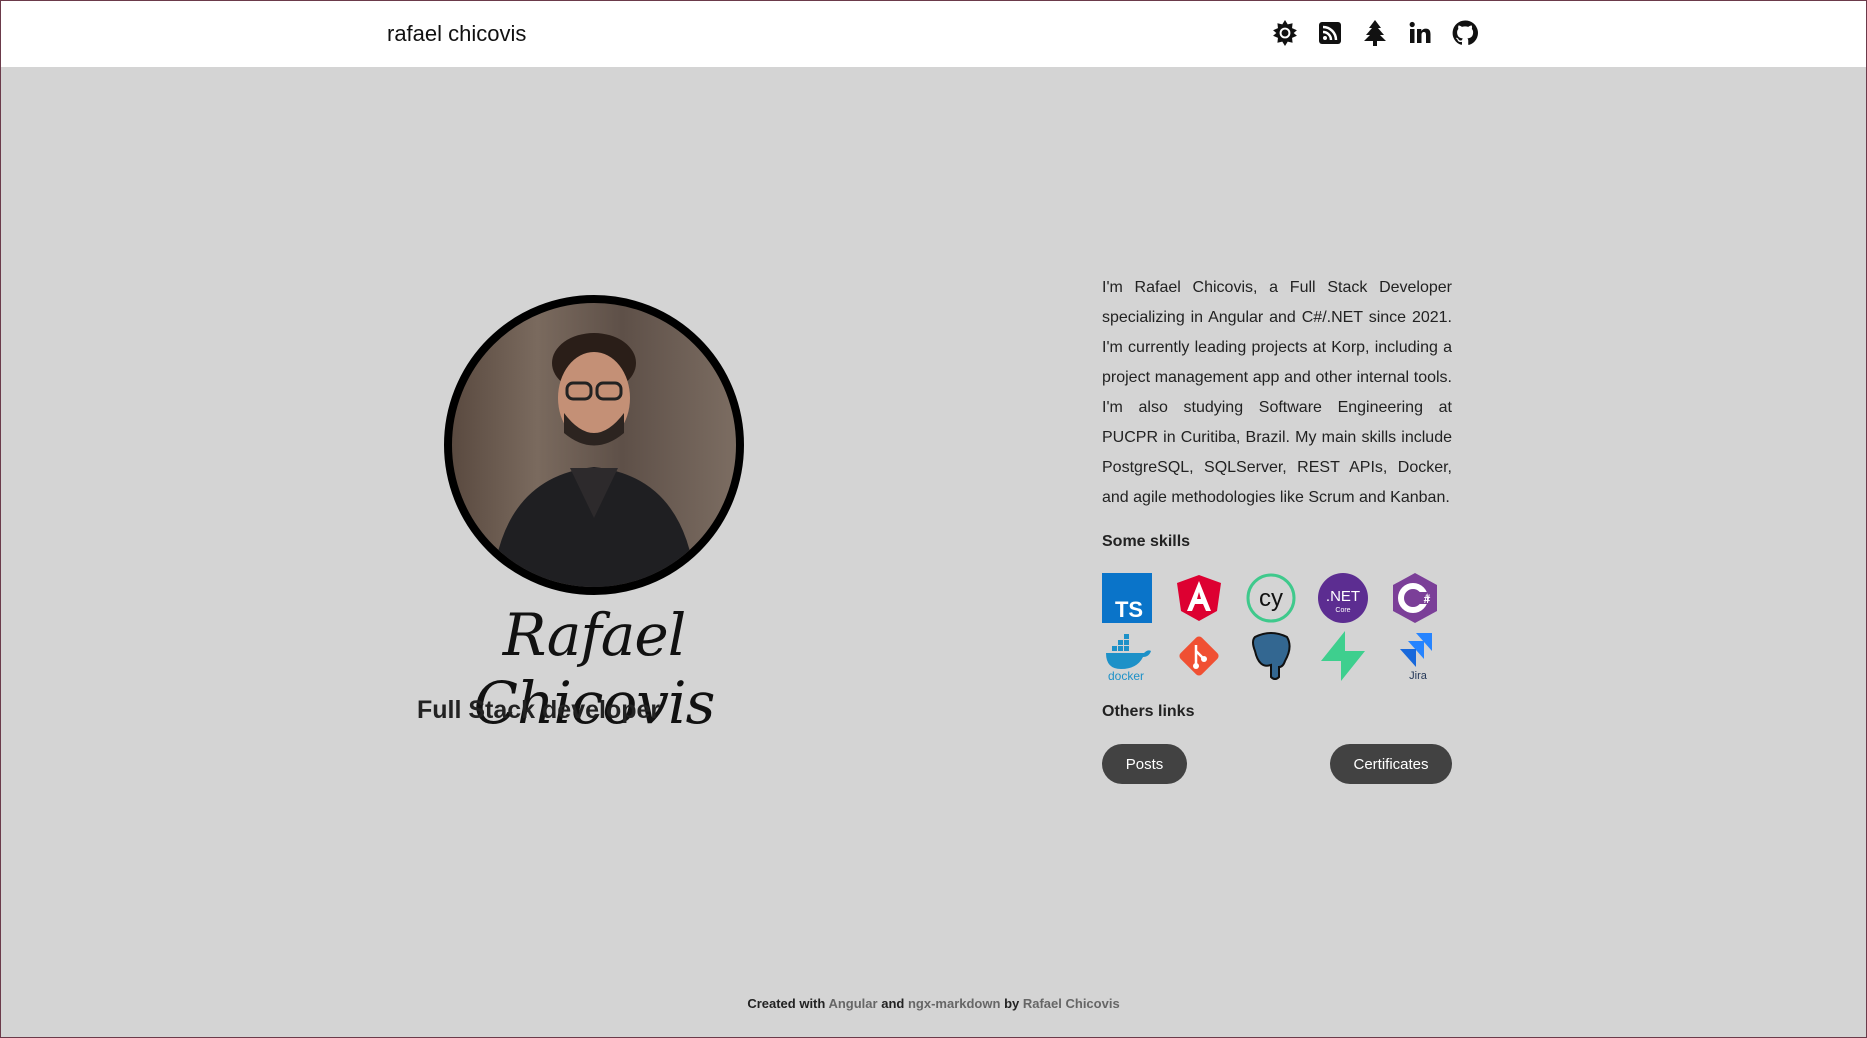 The height and width of the screenshot is (1038, 1867). Describe the element at coordinates (1415, 656) in the screenshot. I see `jira-icon: Jira` at that location.